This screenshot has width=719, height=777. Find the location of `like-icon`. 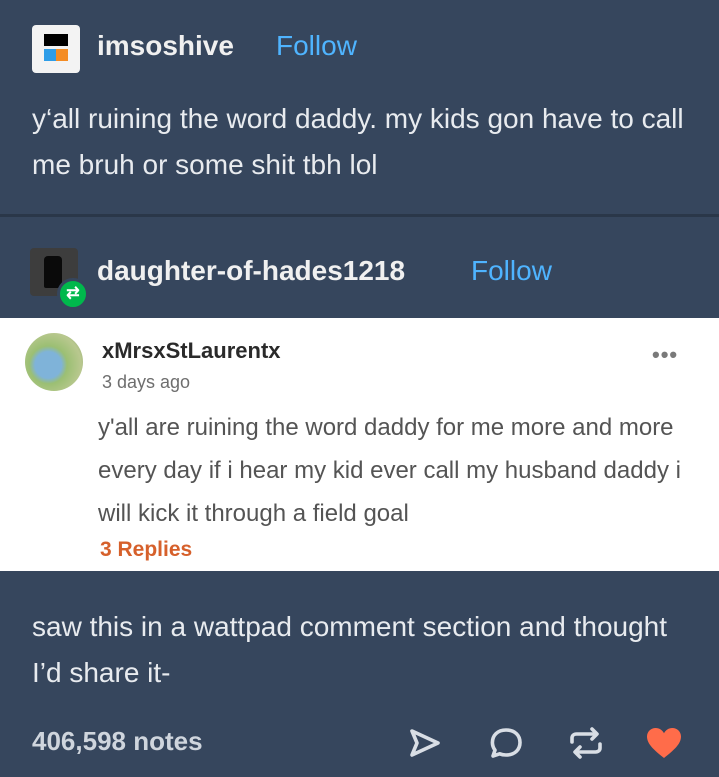

like-icon is located at coordinates (664, 743).